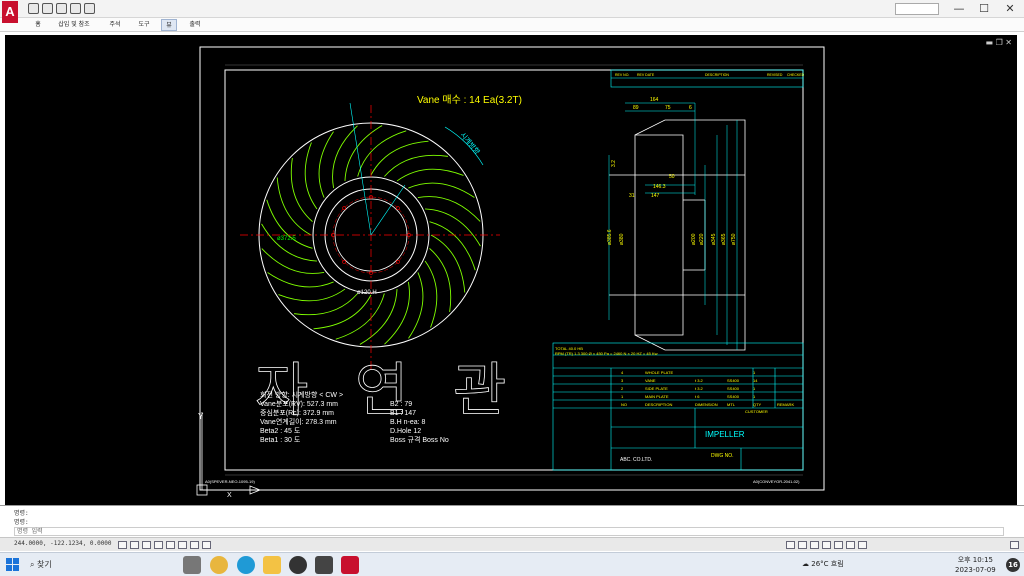  I want to click on spec-left-line: Beta1 : 30 도, so click(280, 440).